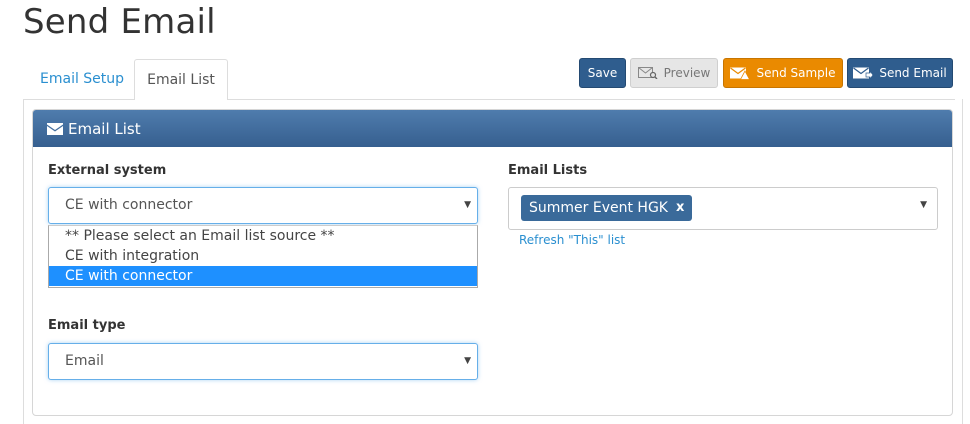  I want to click on send-email-button: Send Email, so click(900, 73).